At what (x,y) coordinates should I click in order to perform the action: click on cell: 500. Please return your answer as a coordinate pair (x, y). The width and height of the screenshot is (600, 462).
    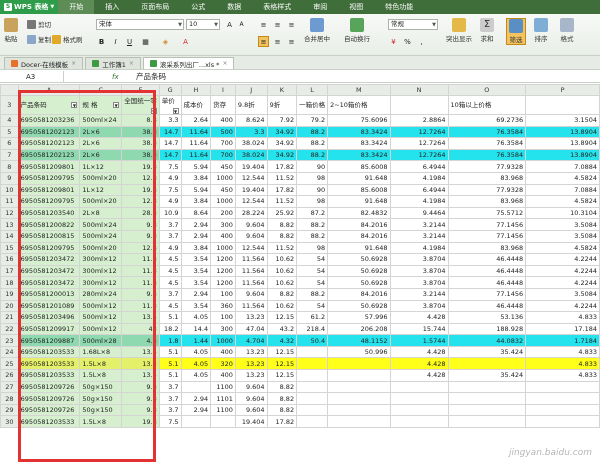
    Looking at the image, I should click on (223, 132).